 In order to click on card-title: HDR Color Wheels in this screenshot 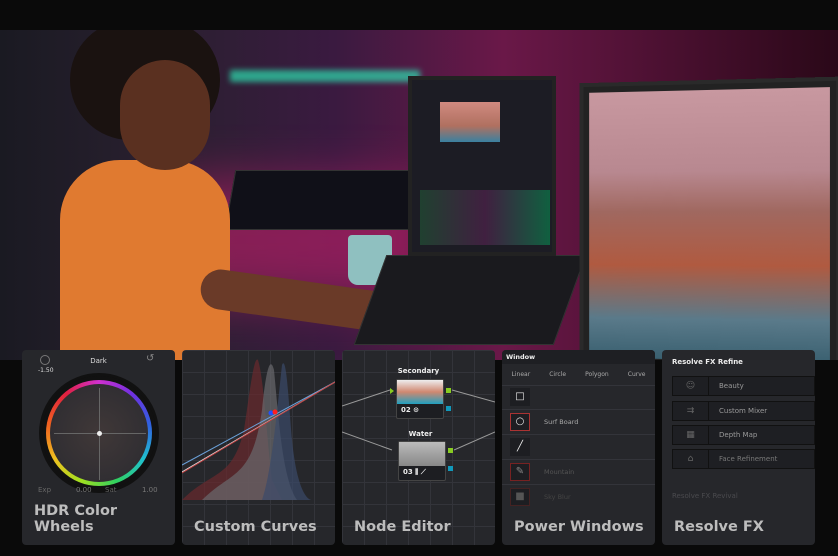, I will do `click(76, 519)`.